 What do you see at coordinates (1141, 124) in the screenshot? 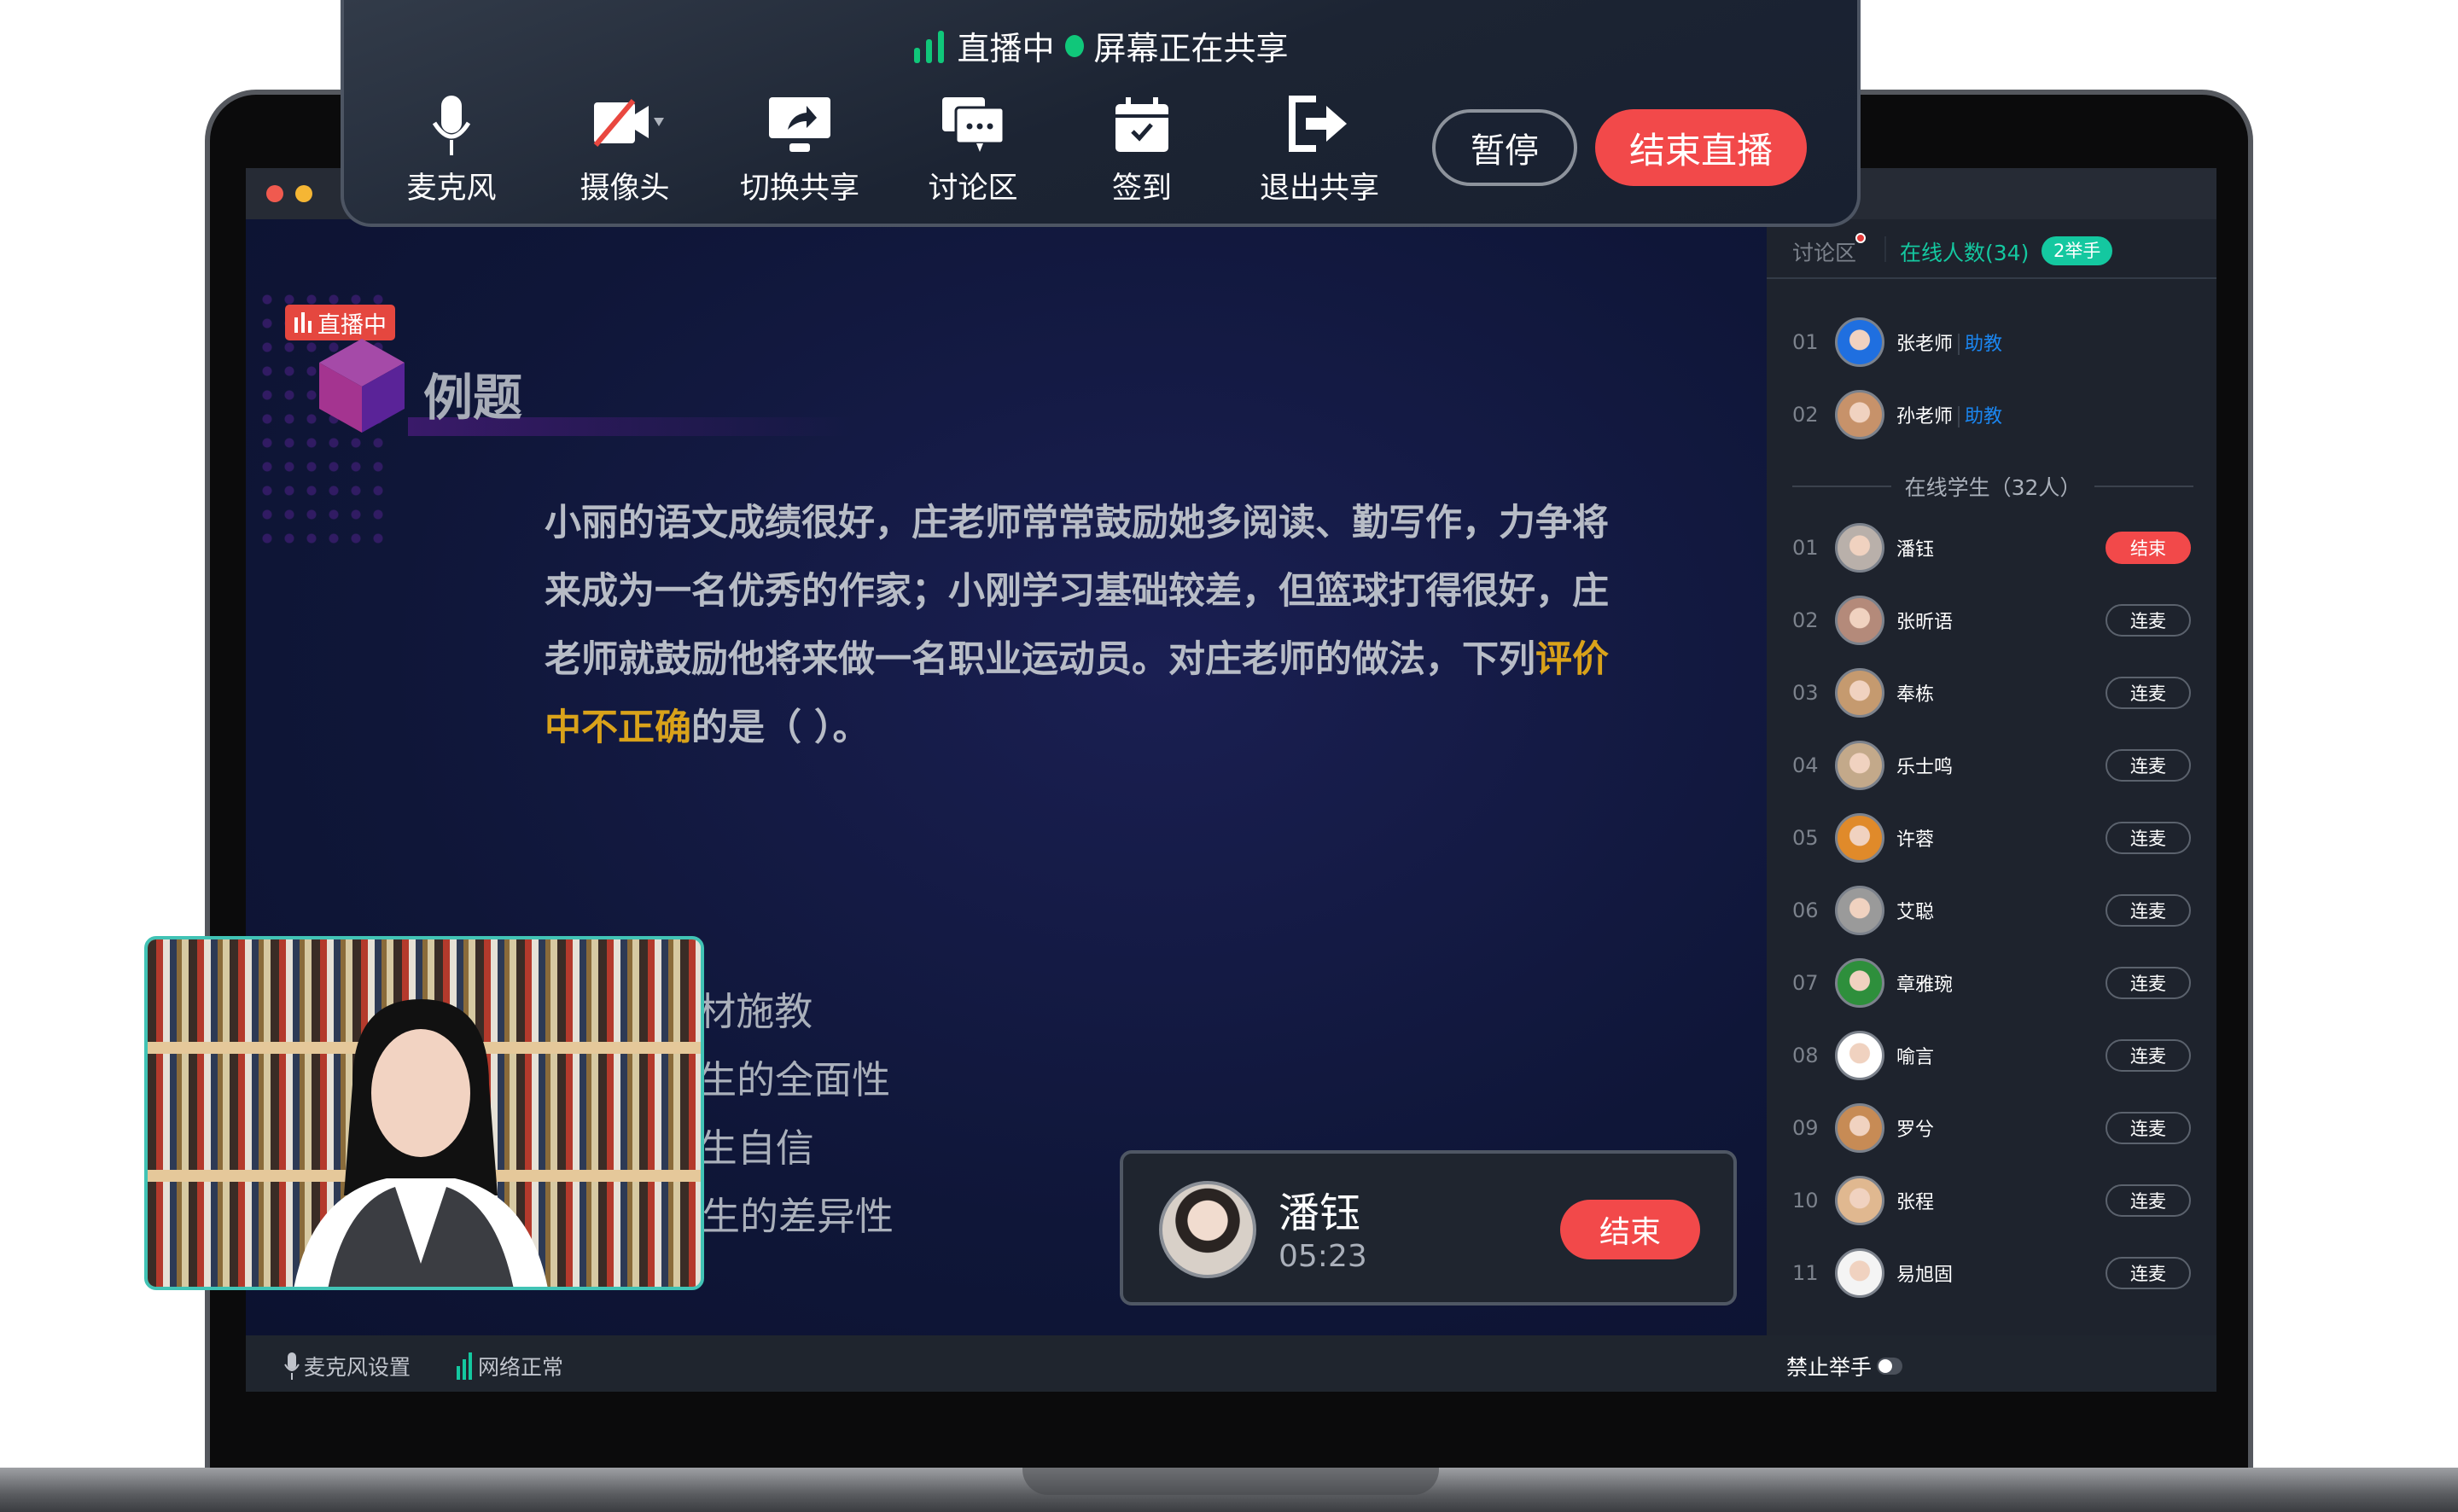
I see `calendar-check-icon` at bounding box center [1141, 124].